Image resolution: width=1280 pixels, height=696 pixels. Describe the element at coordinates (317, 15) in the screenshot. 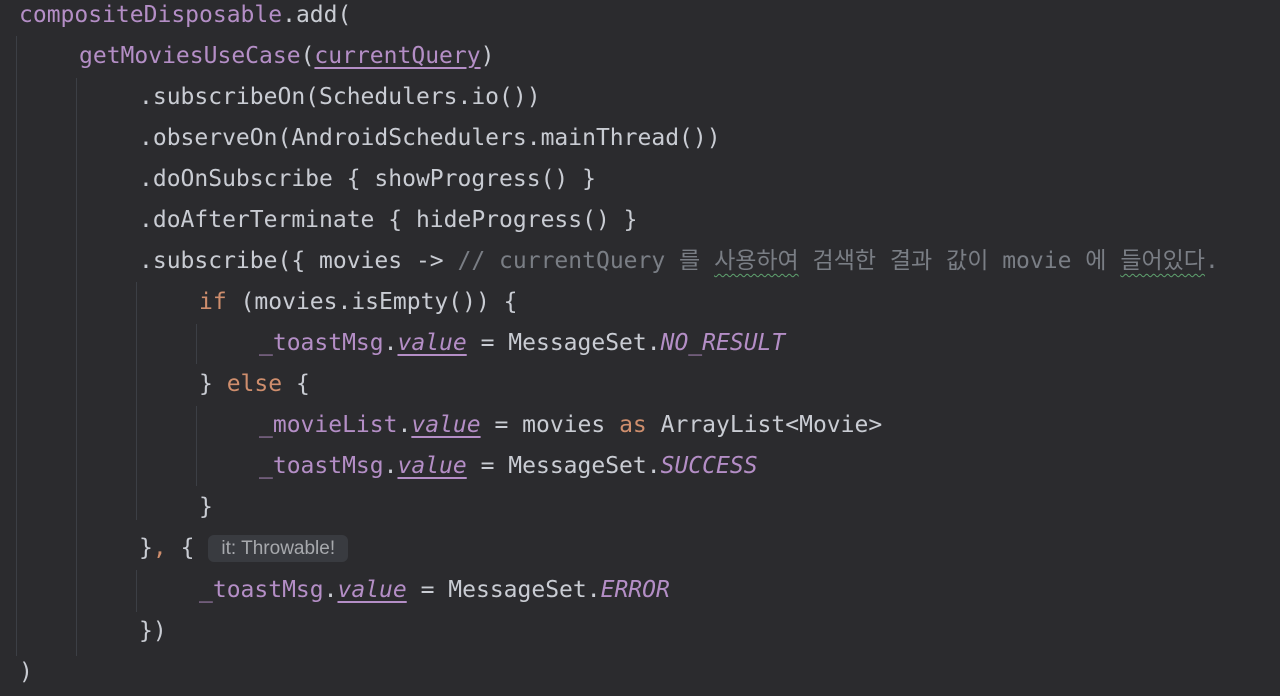

I see `code-token: .add(` at that location.